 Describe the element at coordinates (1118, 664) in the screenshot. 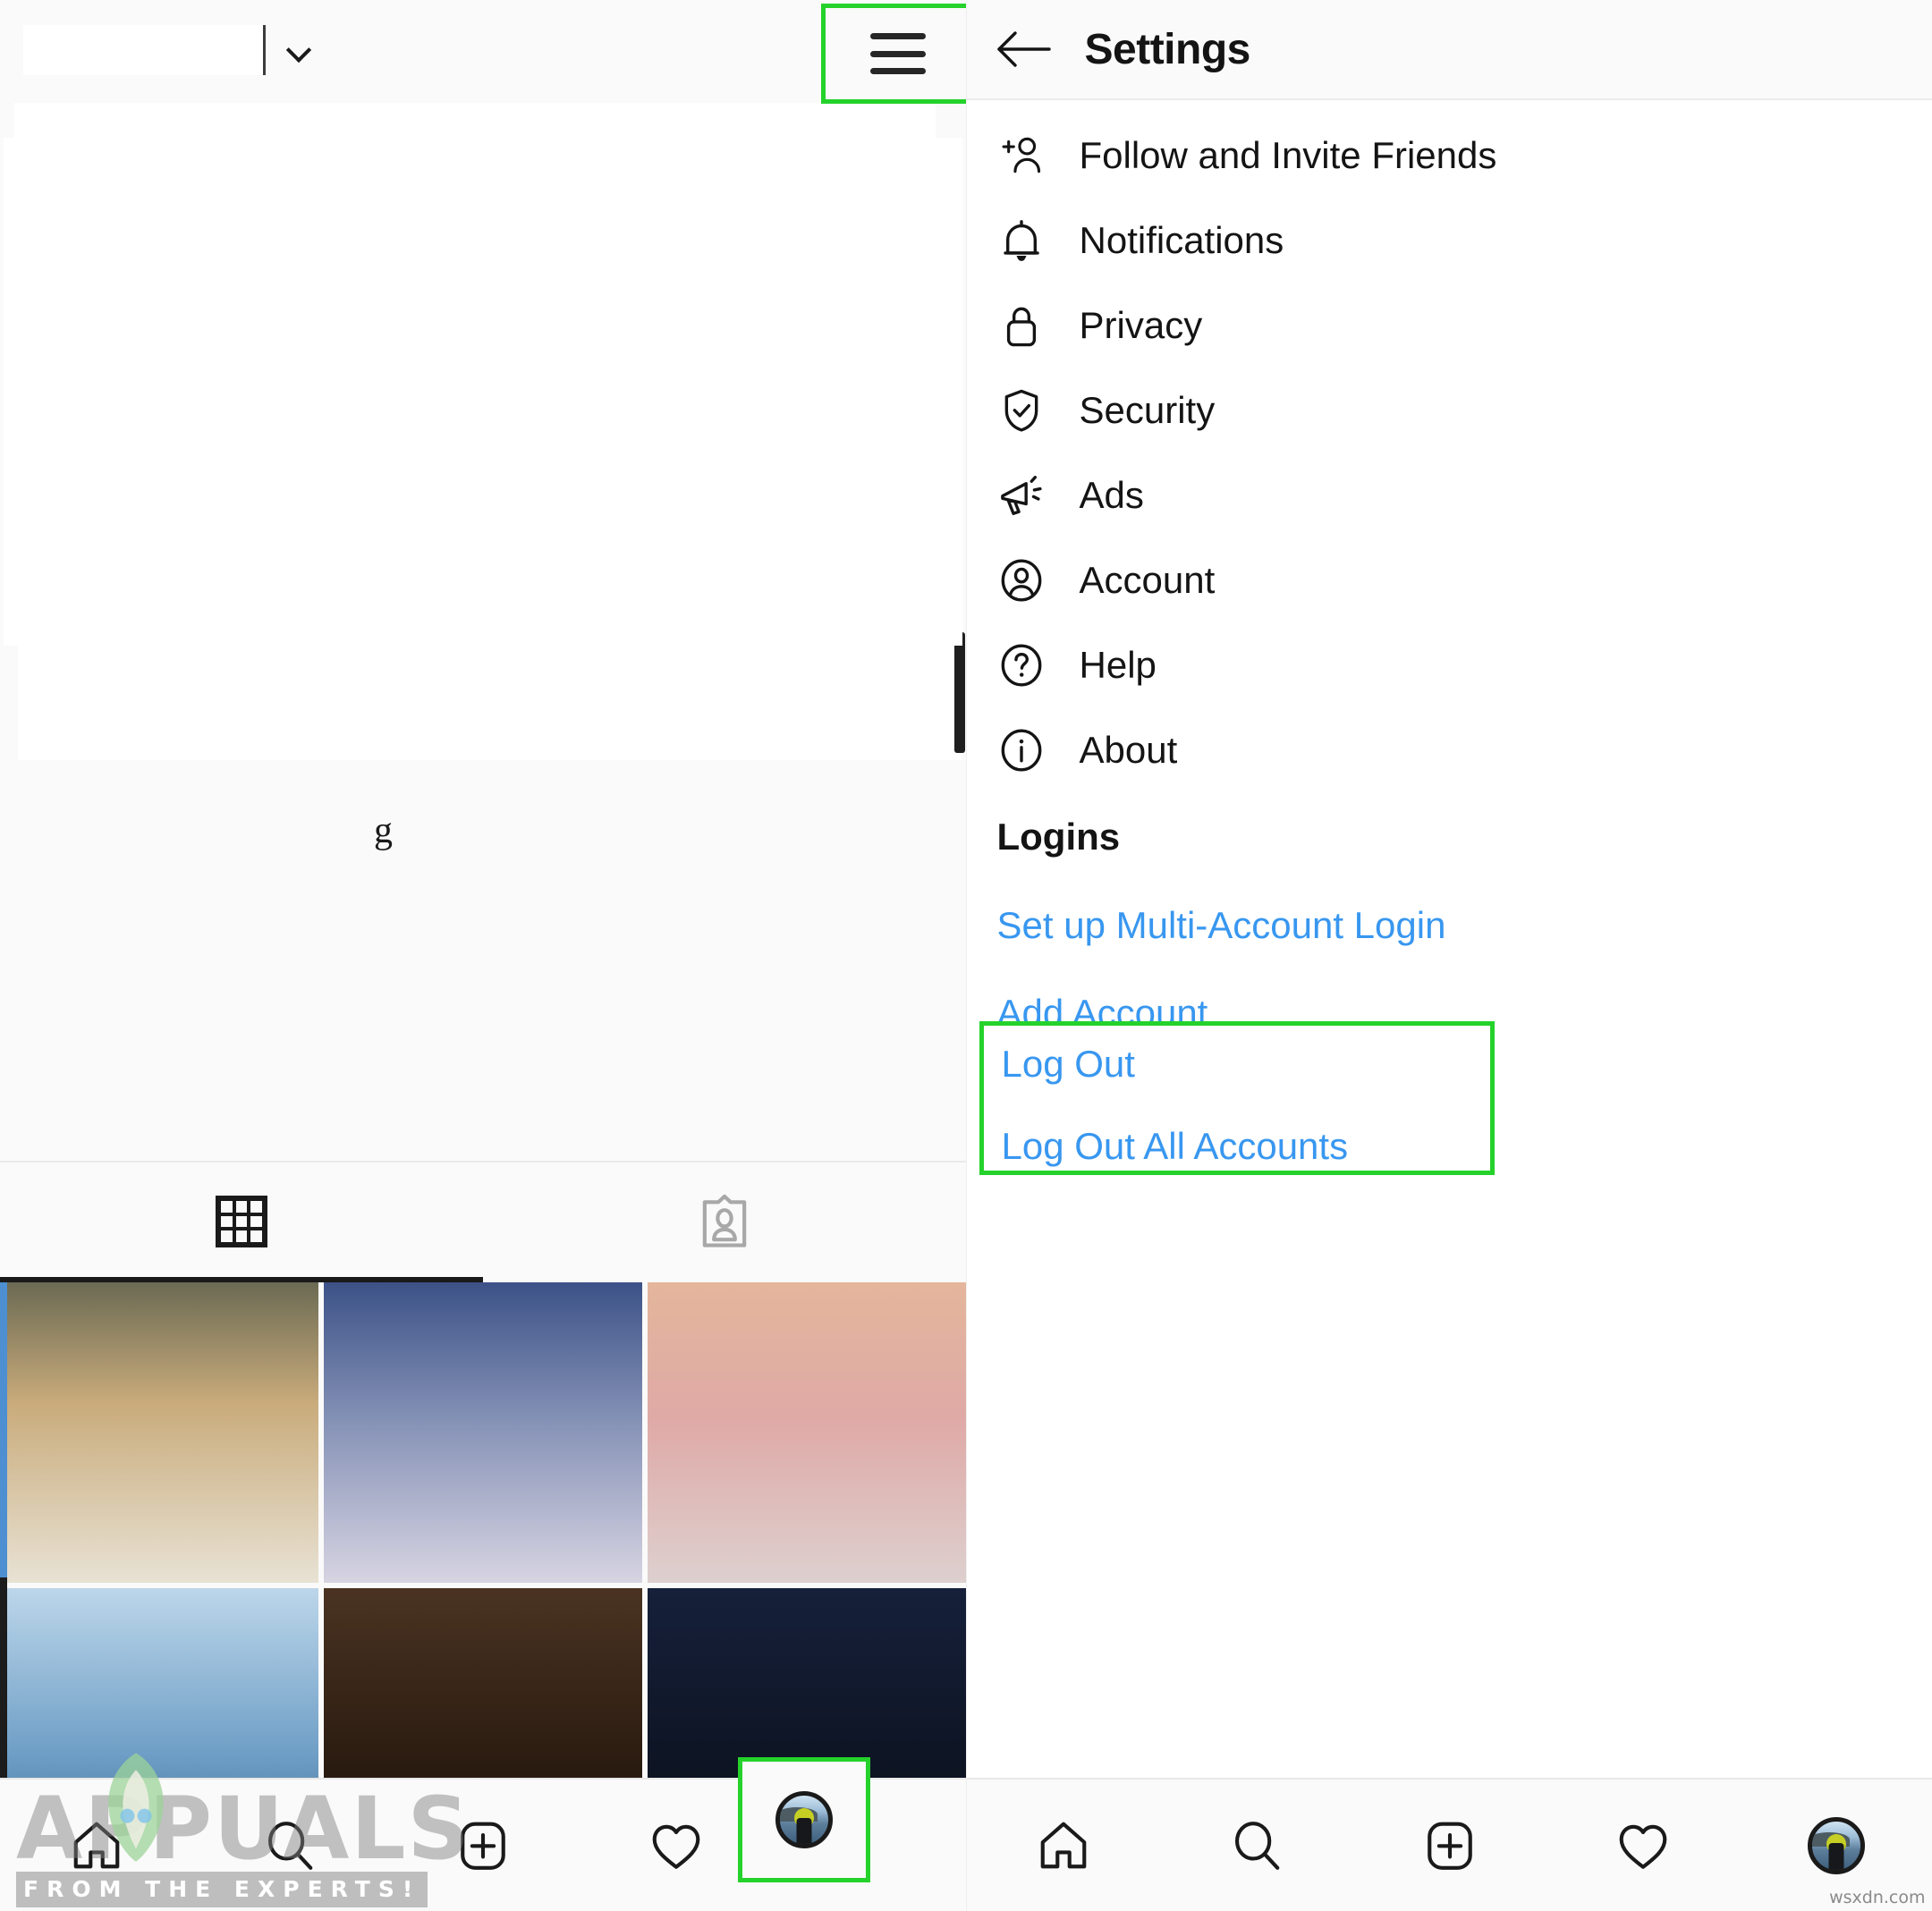

I see `settings-item-label: Help` at that location.